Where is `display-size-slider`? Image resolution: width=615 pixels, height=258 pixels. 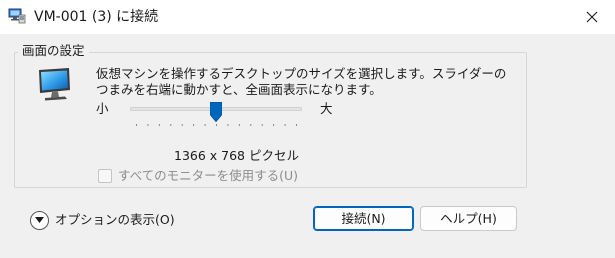
display-size-slider is located at coordinates (217, 117).